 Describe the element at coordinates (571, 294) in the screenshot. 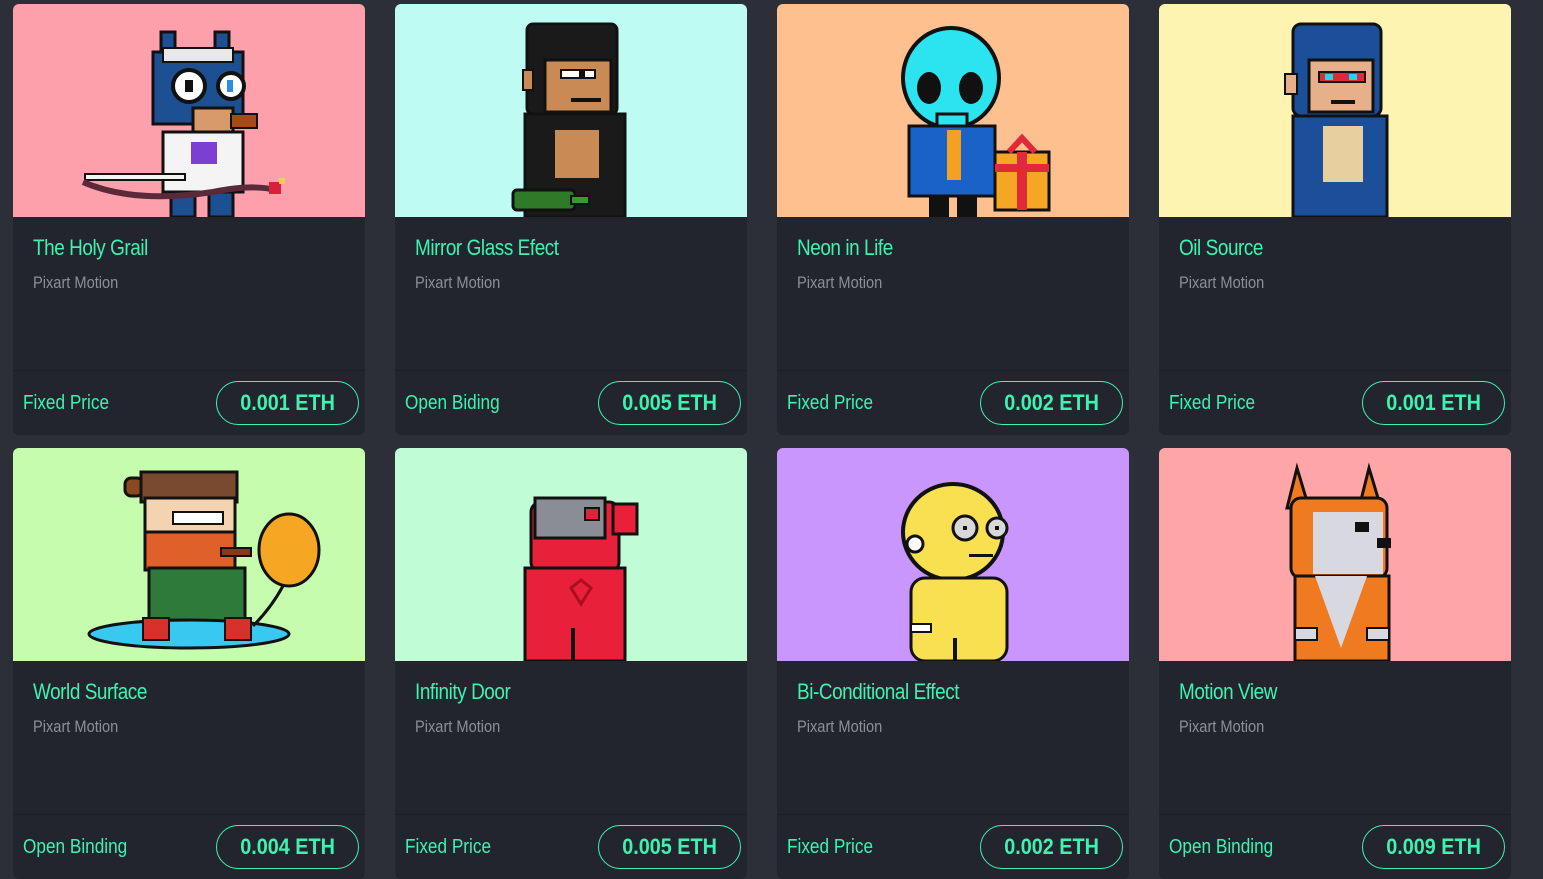

I see `nft-info: Mirror Glass Efect Pixart Motion` at that location.